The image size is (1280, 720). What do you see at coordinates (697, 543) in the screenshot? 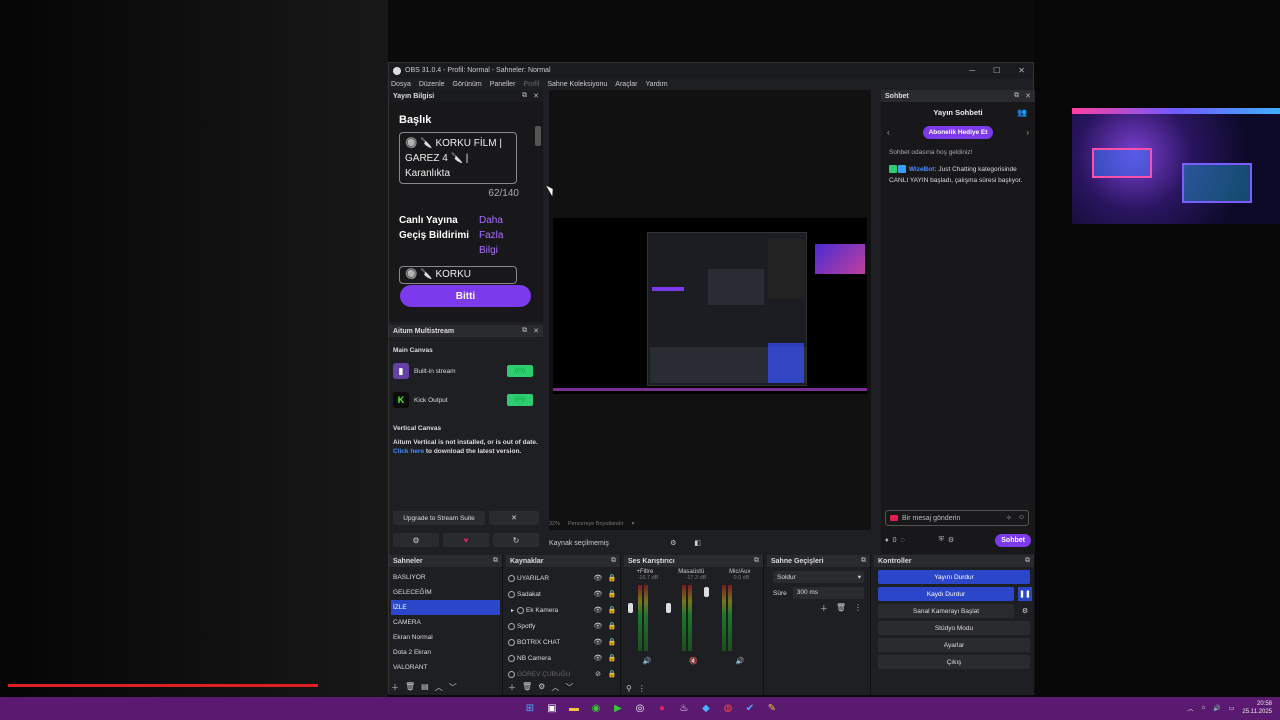
I see `filter-icon: ◧` at bounding box center [697, 543].